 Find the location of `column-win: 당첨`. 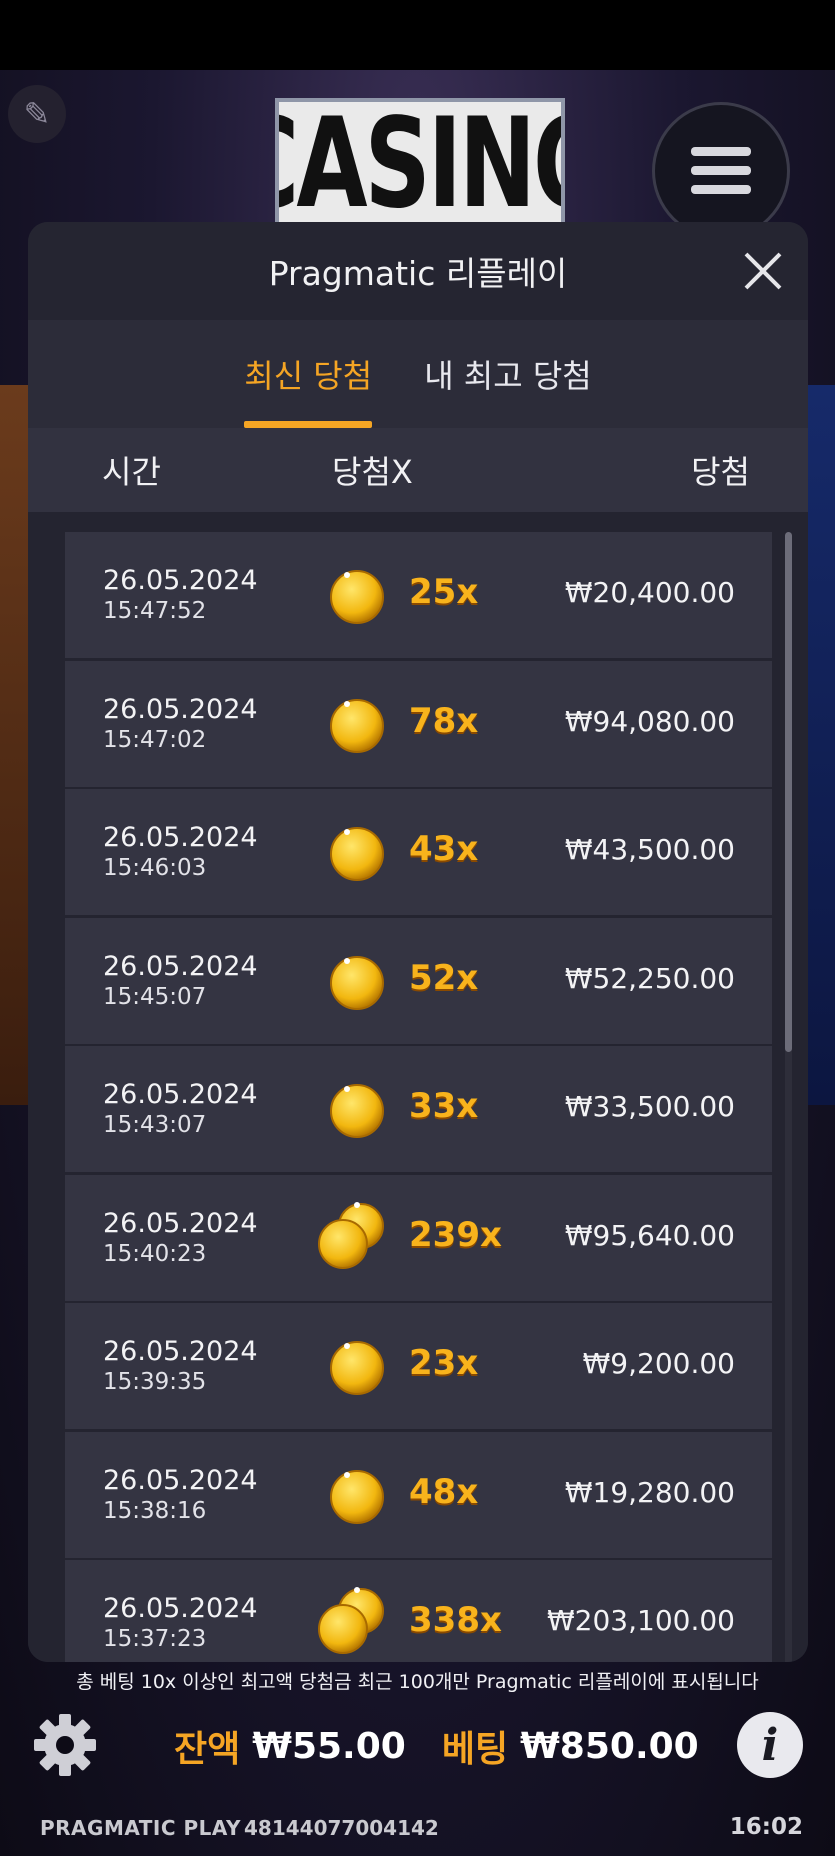

column-win: 당첨 is located at coordinates (720, 472).